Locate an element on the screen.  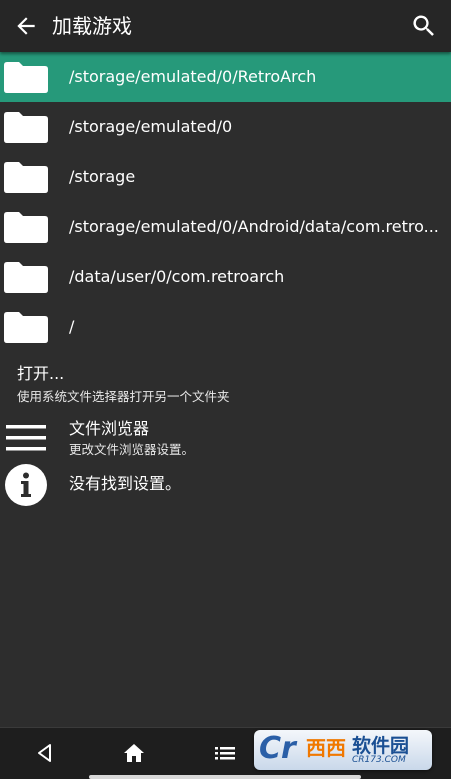
folder-row-retroarch: /storage/emulated/0/RetroArch is located at coordinates (225, 77).